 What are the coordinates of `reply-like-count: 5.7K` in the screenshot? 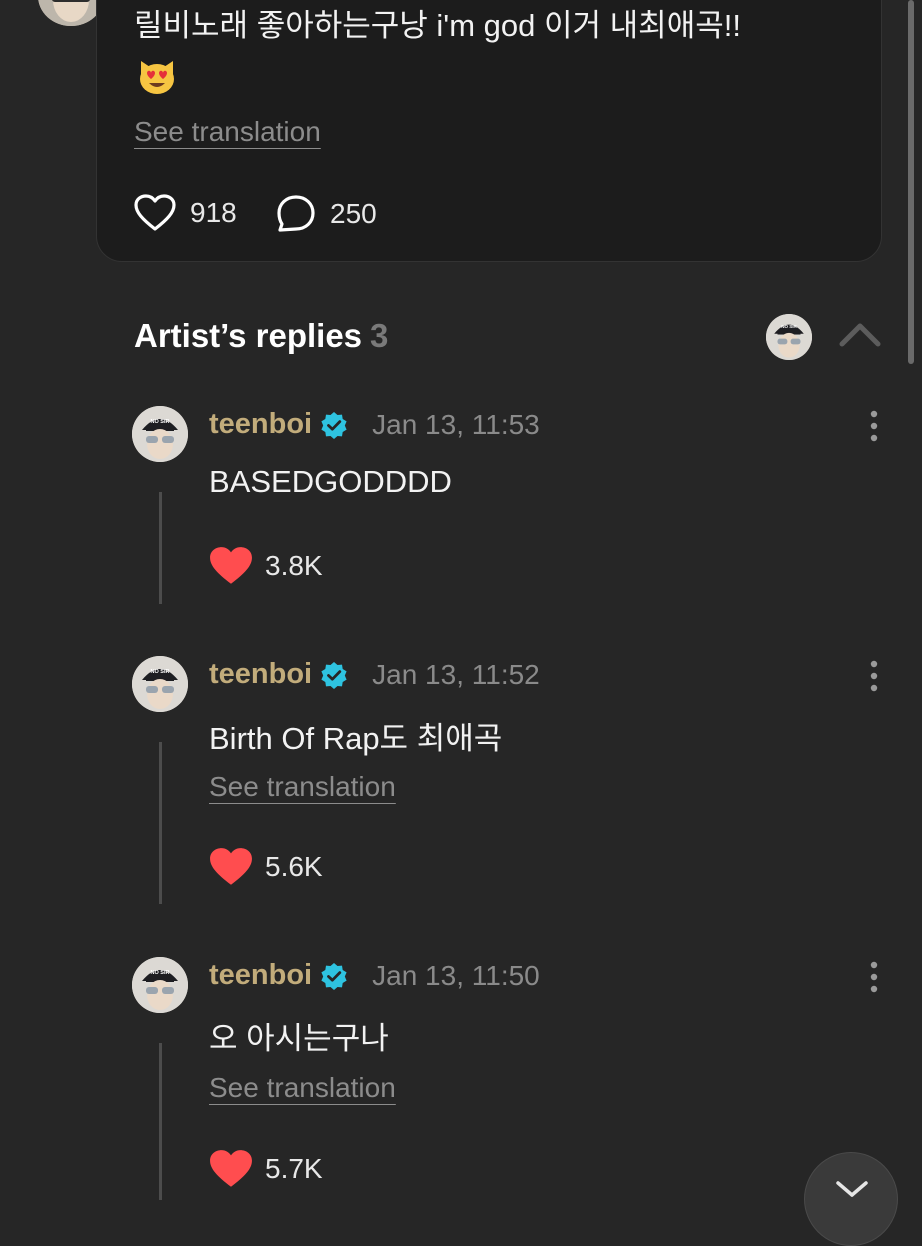 It's located at (294, 1168).